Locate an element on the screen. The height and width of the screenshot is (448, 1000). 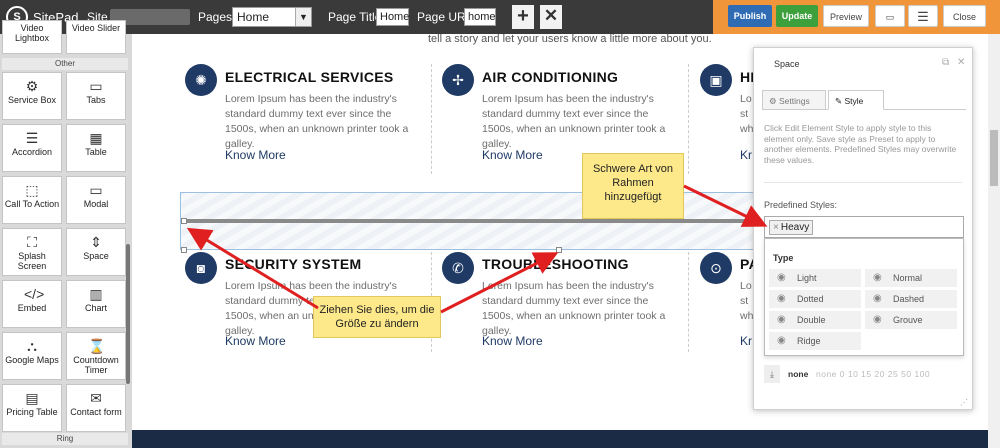
arrow-to-bottom-handle is located at coordinates (499, 283).